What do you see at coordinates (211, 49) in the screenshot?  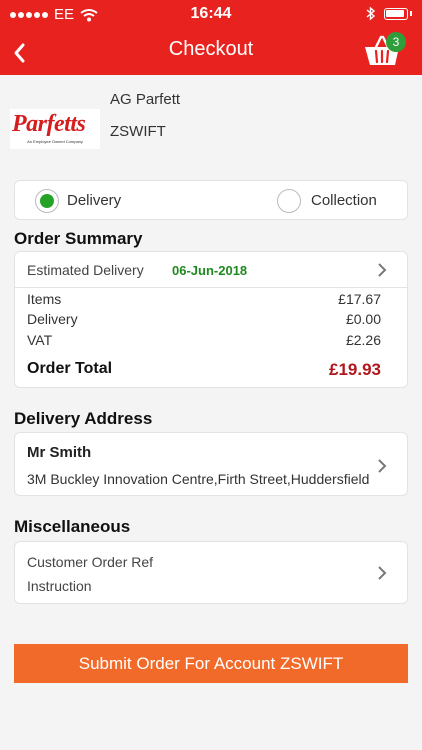 I see `page-title: Checkout` at bounding box center [211, 49].